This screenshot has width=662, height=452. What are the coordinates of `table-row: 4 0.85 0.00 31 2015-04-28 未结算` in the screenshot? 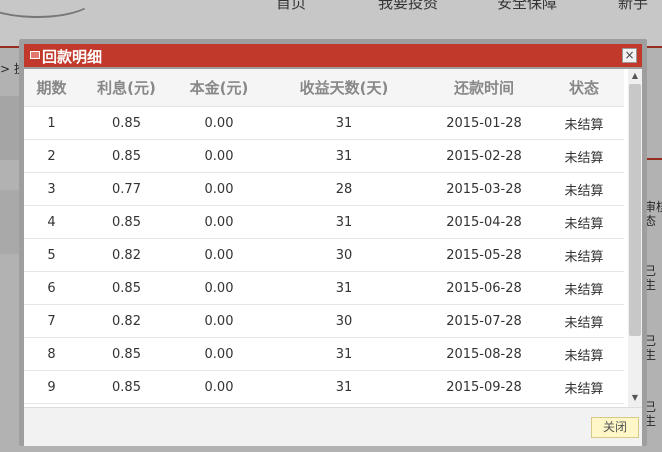 It's located at (324, 222).